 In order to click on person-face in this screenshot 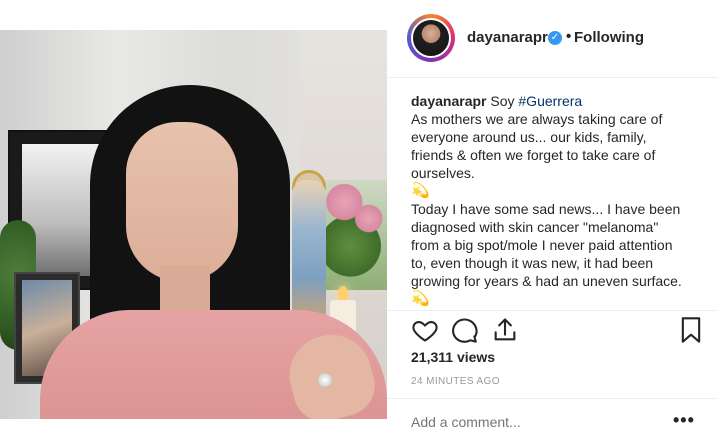, I will do `click(182, 202)`.